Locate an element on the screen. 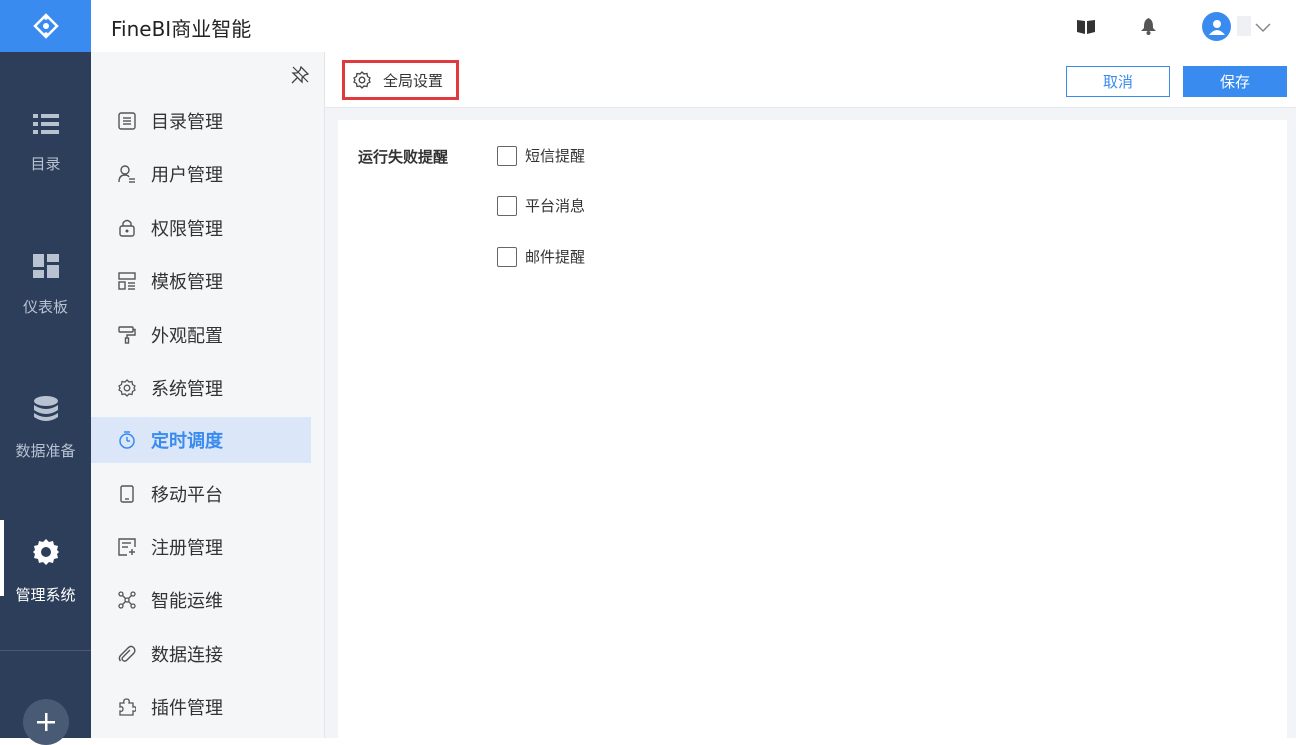 The height and width of the screenshot is (745, 1296). chevron-down-icon is located at coordinates (1263, 27).